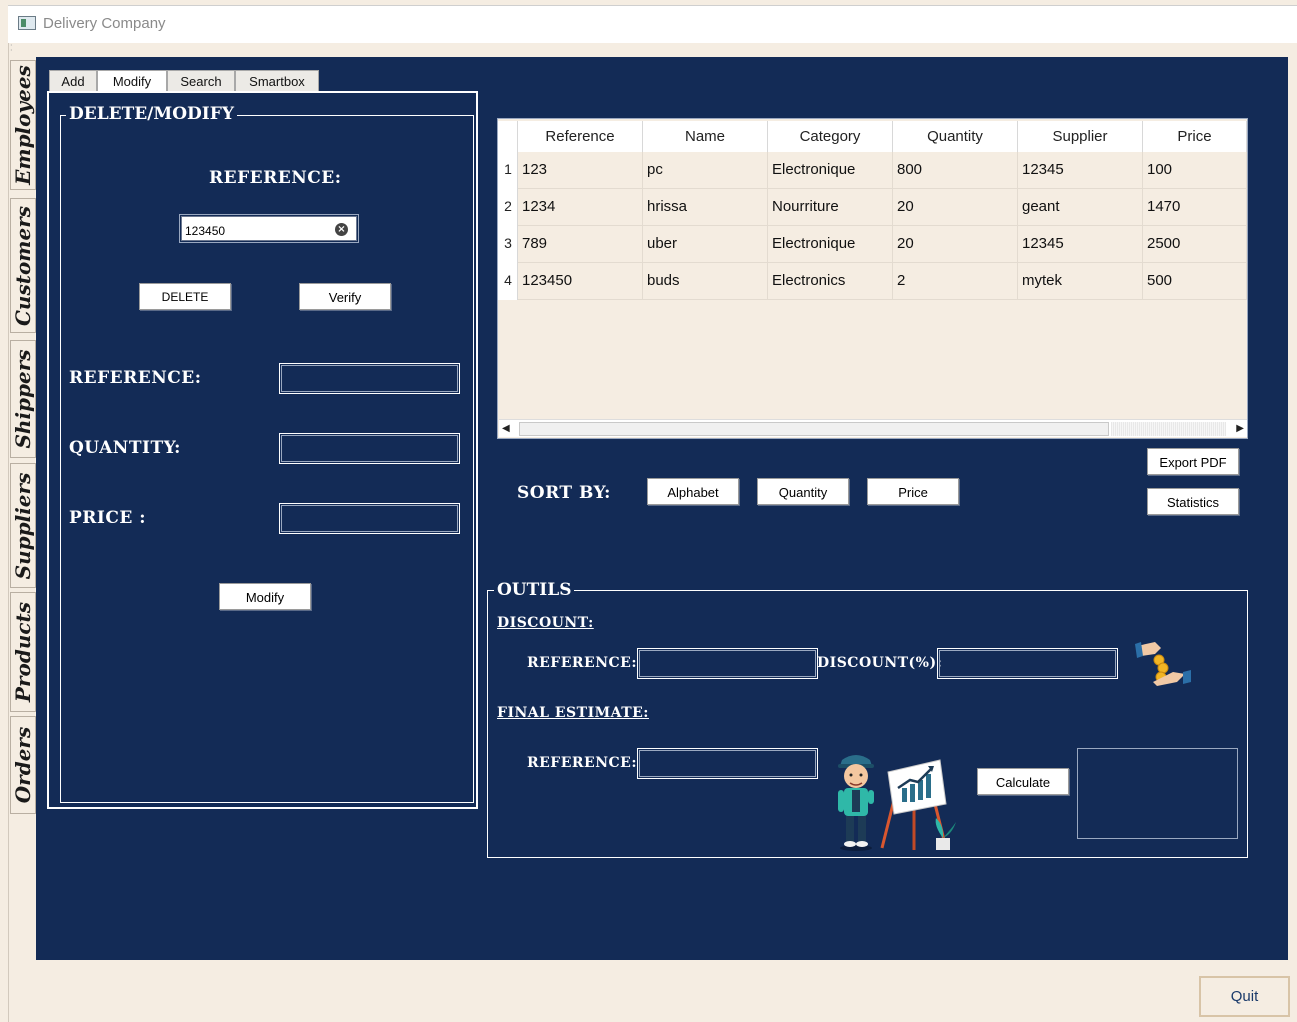 The height and width of the screenshot is (1022, 1297). What do you see at coordinates (1027, 663) in the screenshot?
I see `discount-percent-field` at bounding box center [1027, 663].